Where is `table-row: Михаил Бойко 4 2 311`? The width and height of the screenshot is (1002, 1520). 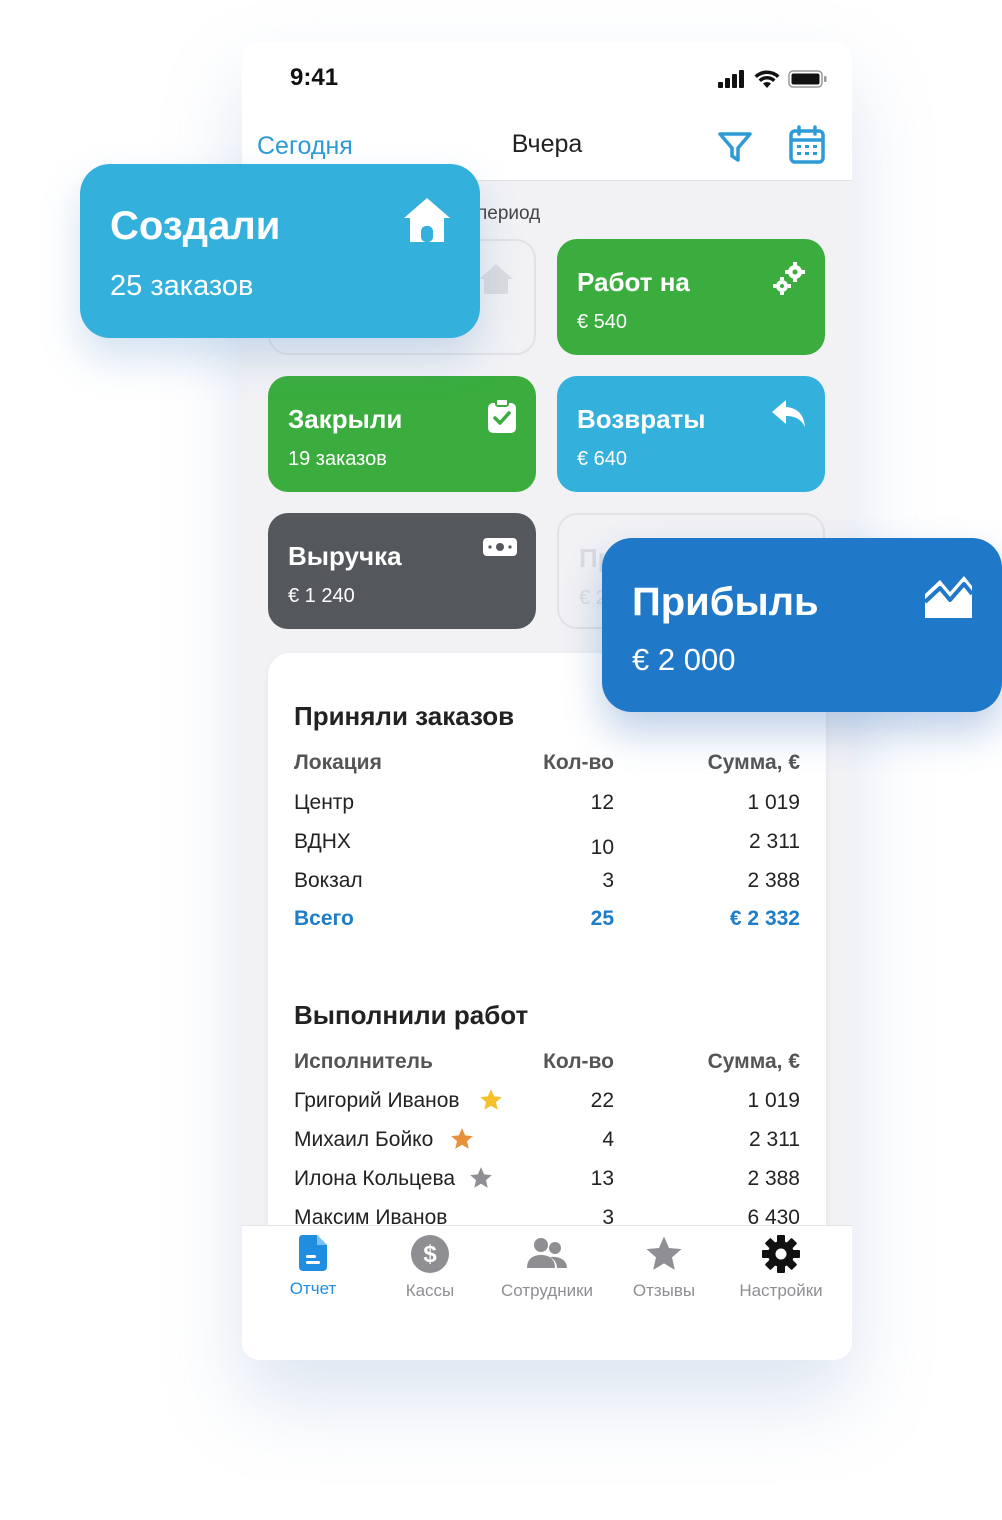
table-row: Михаил Бойко 4 2 311 is located at coordinates (547, 1143).